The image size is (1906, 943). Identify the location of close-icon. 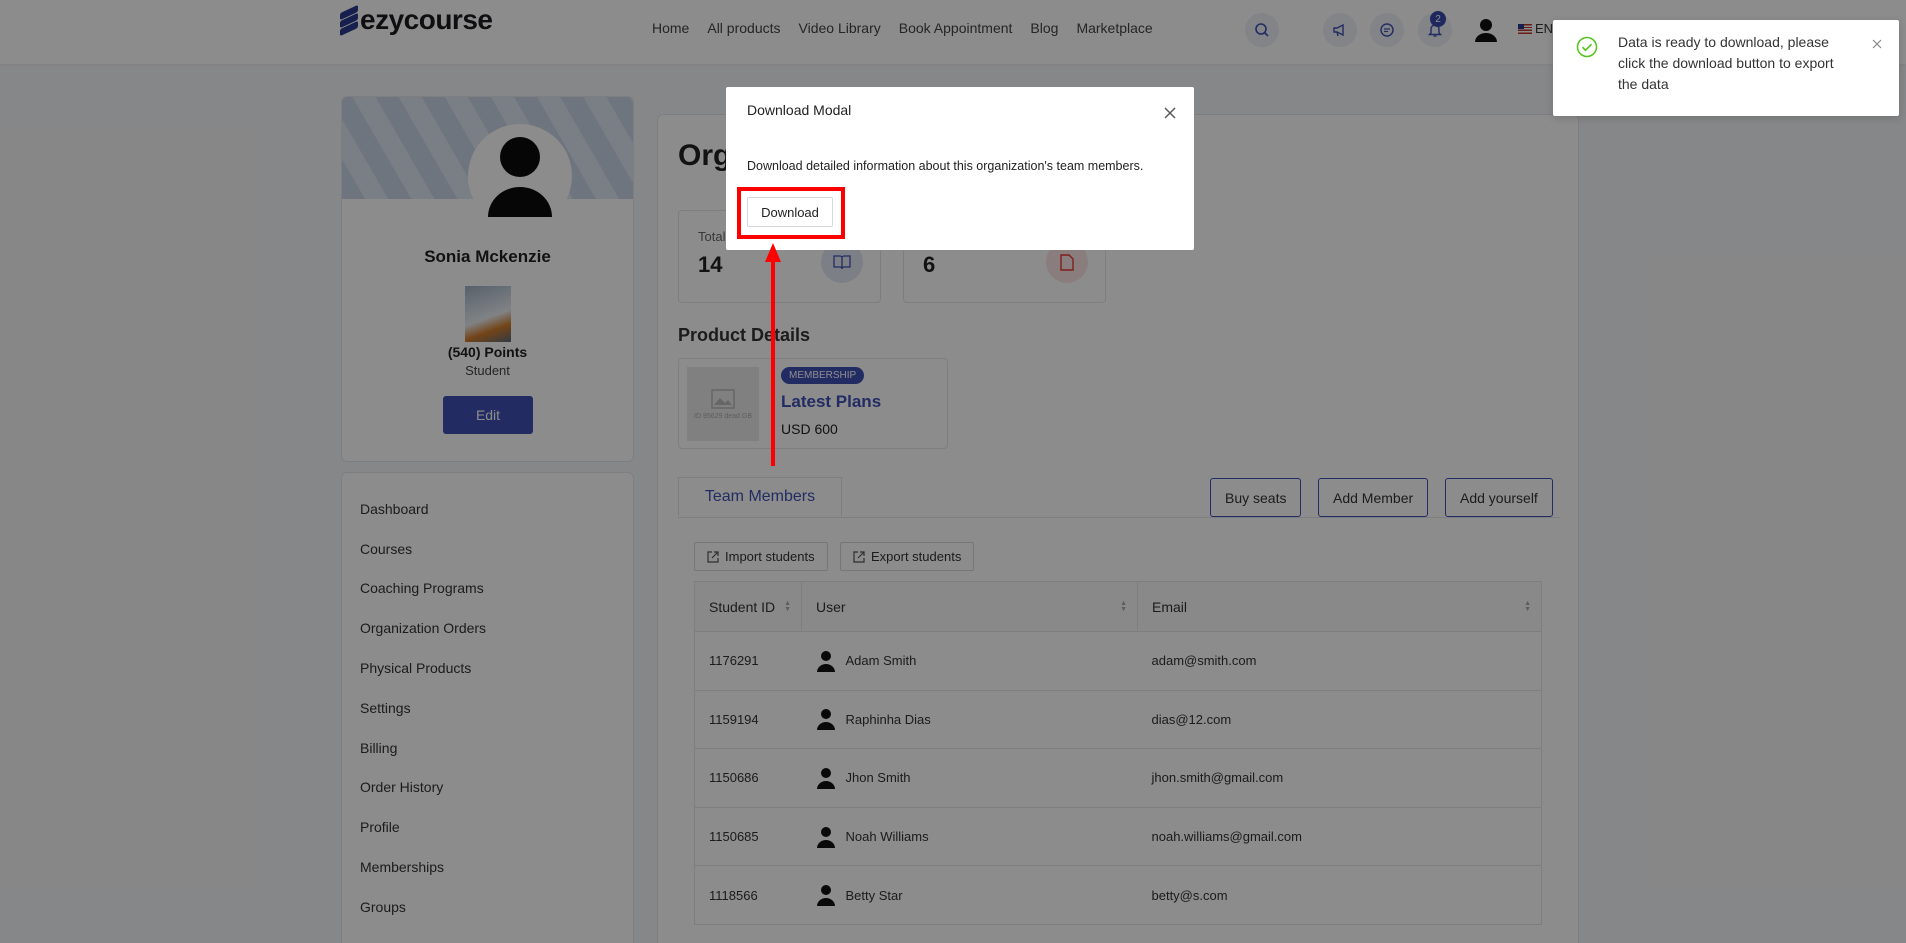
(1877, 46).